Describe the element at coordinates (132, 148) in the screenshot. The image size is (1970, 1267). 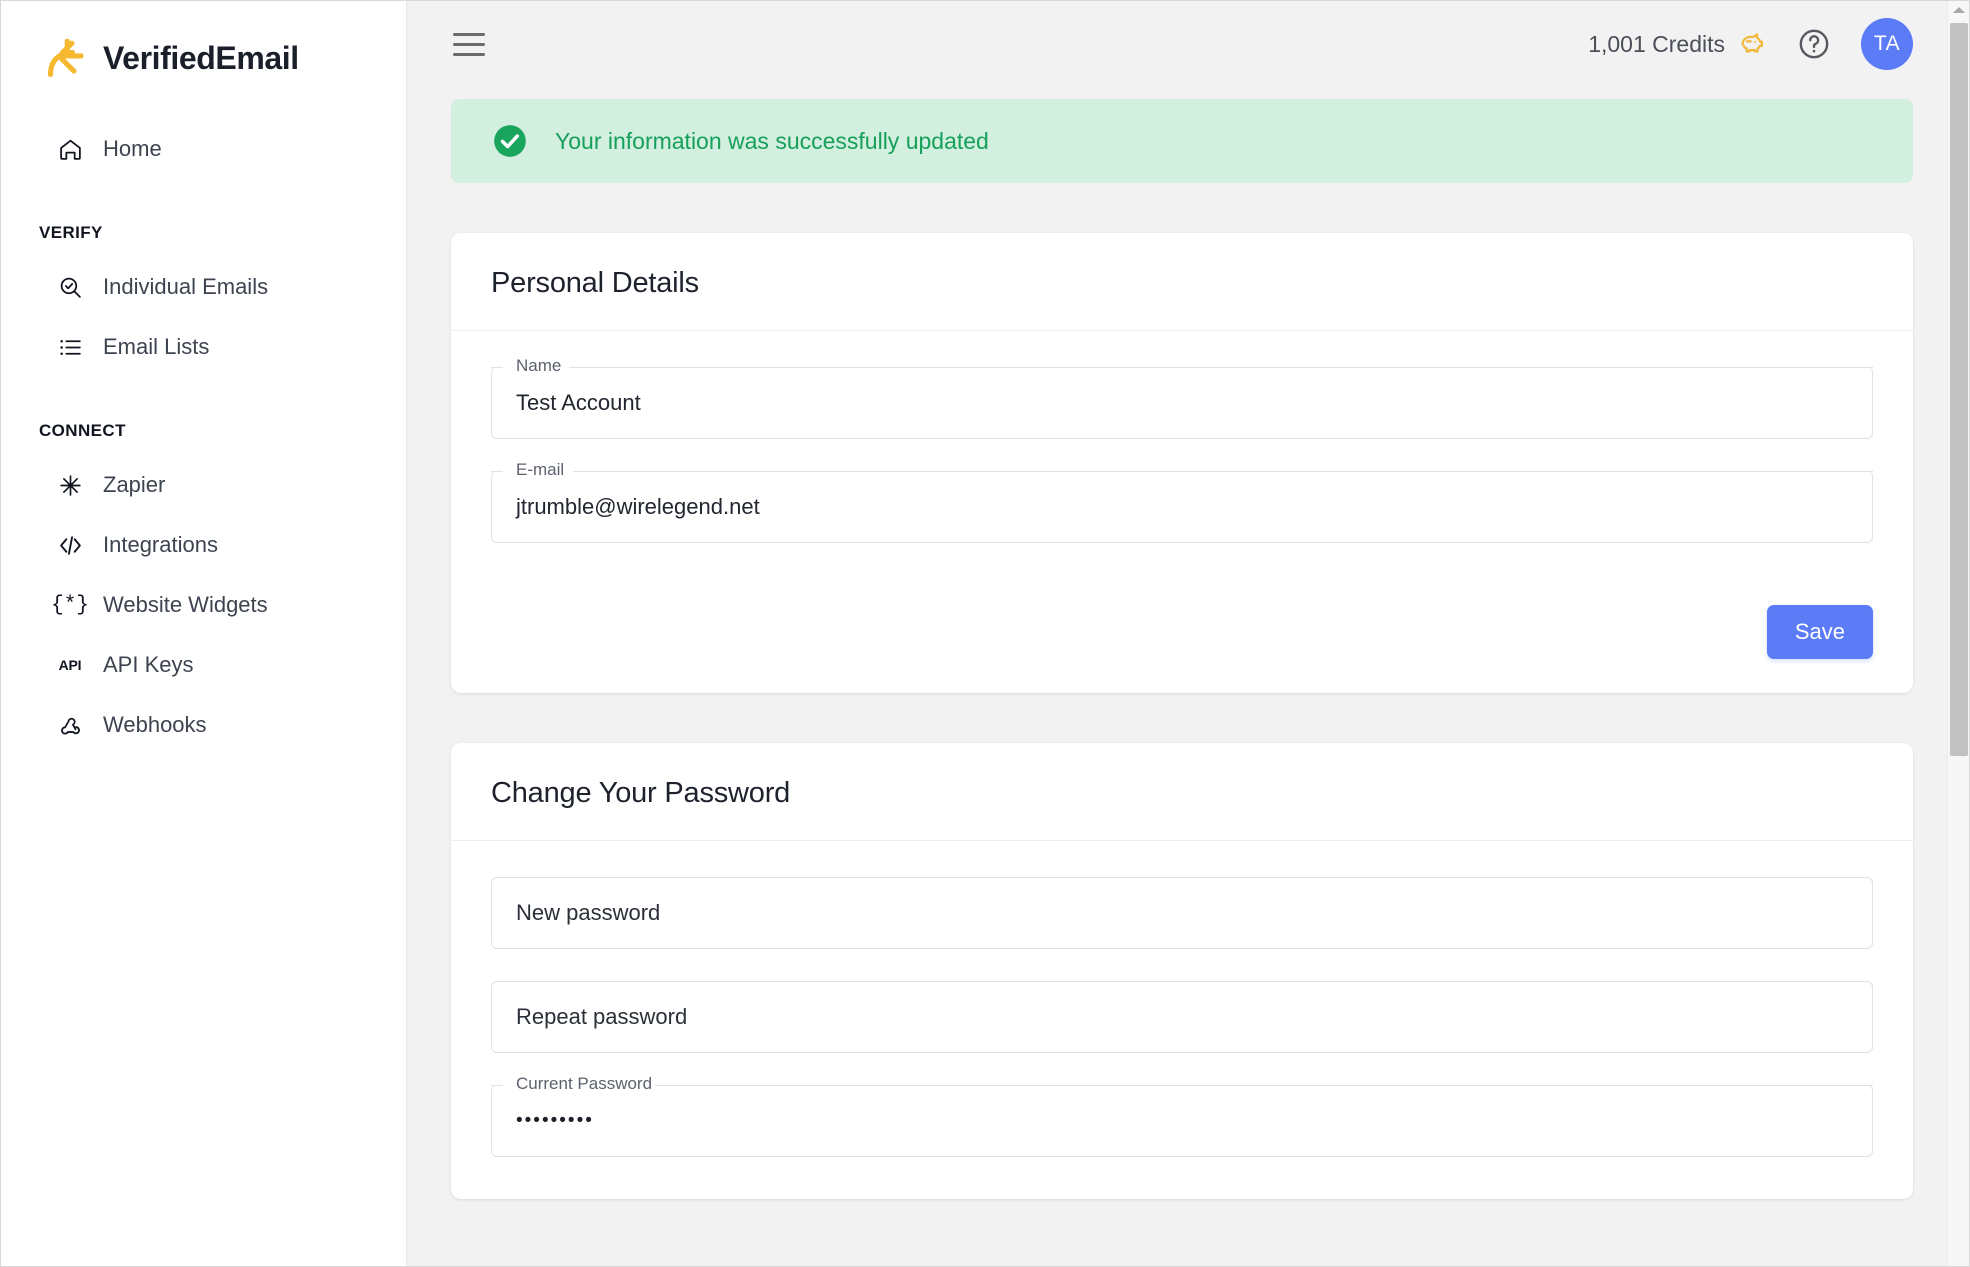
I see `sidebar-item-label: Home` at that location.